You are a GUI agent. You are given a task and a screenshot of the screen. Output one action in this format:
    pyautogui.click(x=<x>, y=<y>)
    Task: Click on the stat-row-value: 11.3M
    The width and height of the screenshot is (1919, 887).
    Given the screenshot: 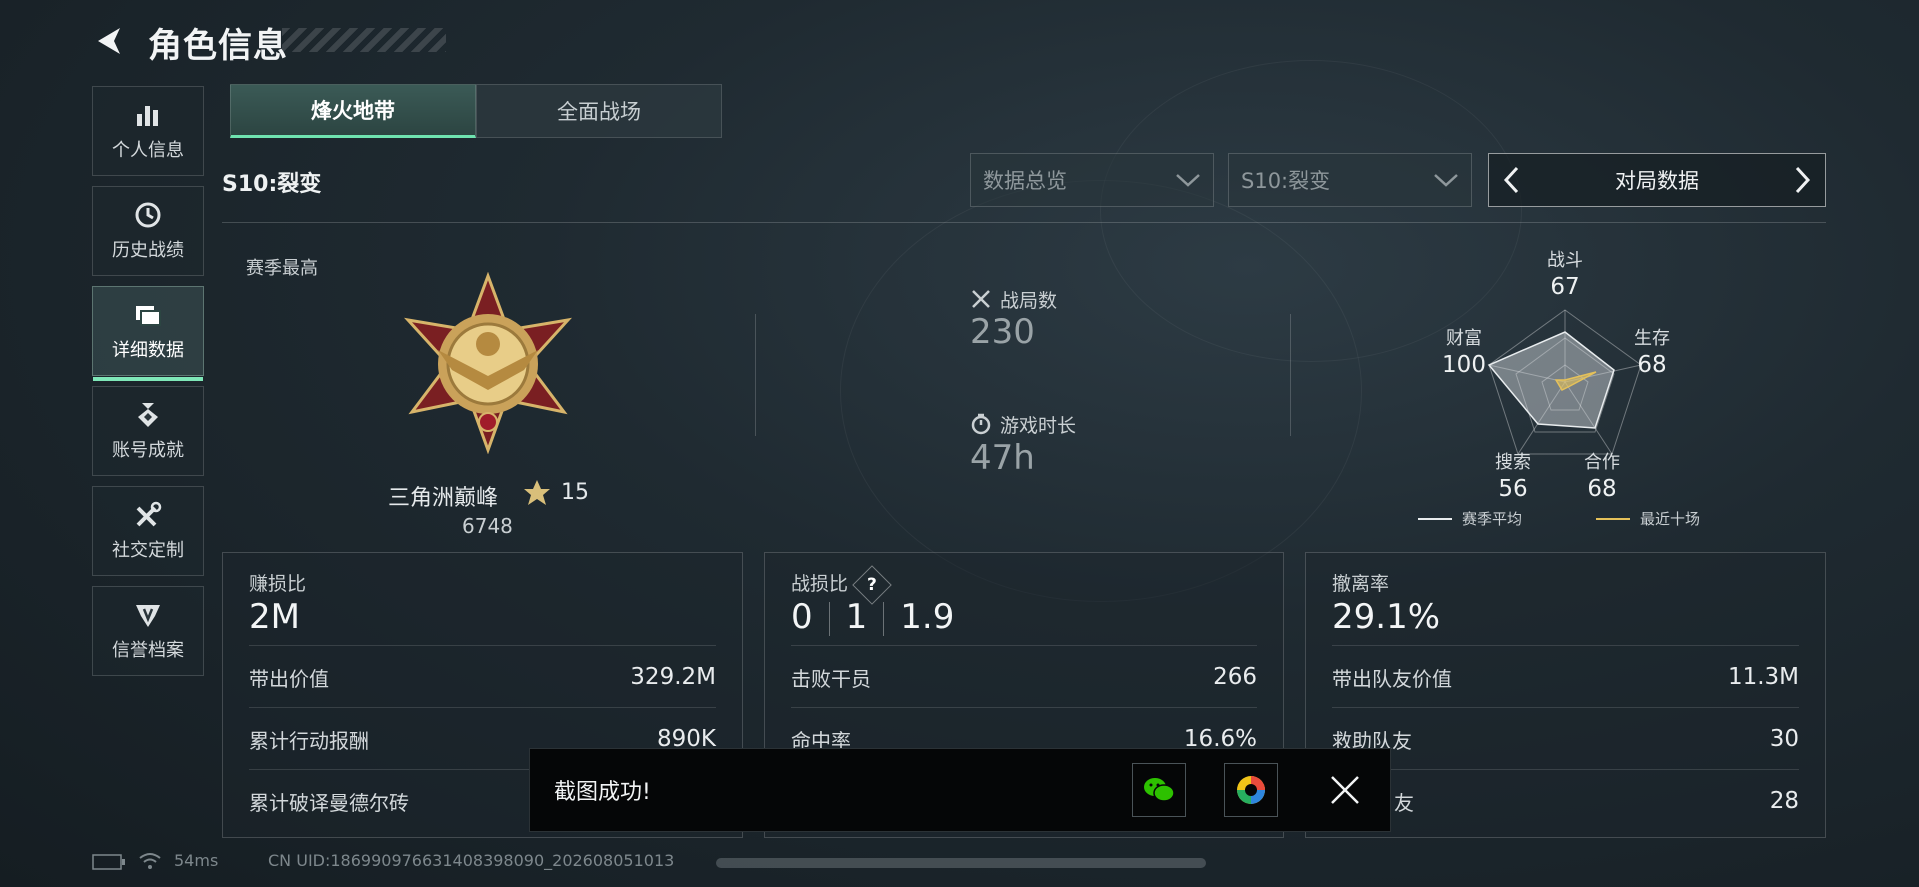 What is the action you would take?
    pyautogui.click(x=1763, y=677)
    